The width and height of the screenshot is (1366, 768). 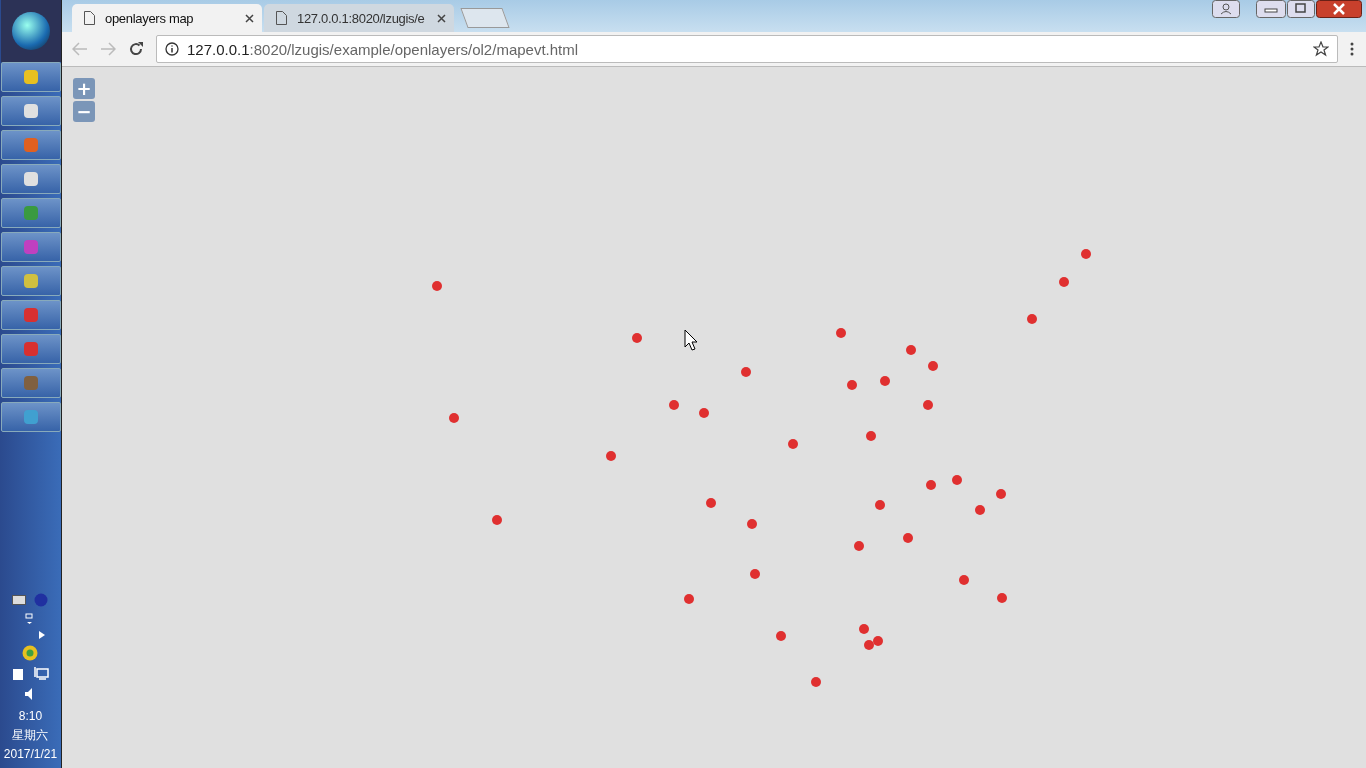 I want to click on browser-tab: openlayers map, so click(x=167, y=18).